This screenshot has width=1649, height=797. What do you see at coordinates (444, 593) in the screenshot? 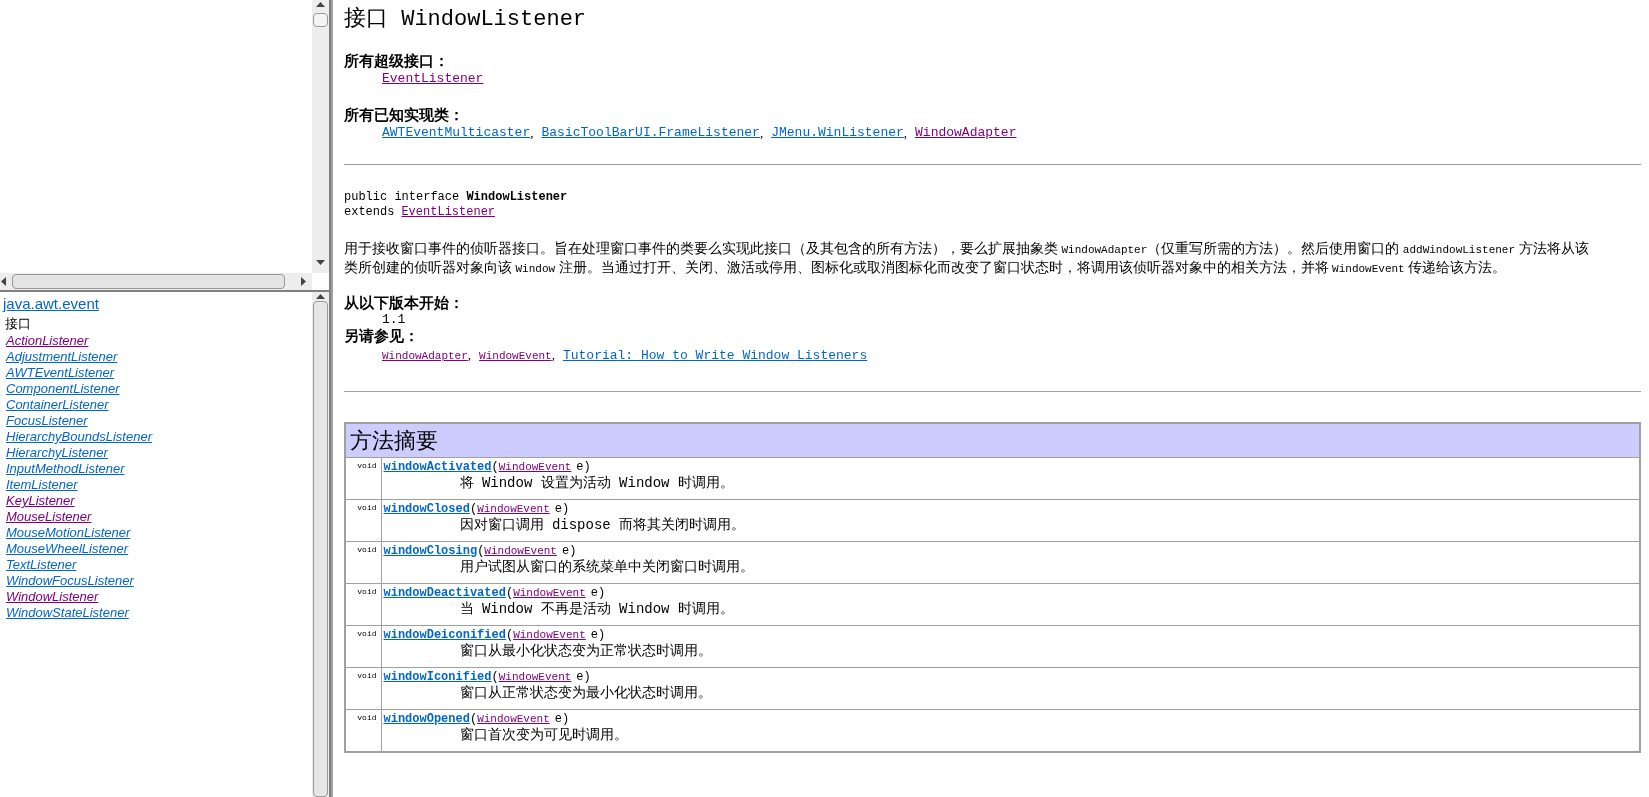
I see `method-link: windowDeactivated` at bounding box center [444, 593].